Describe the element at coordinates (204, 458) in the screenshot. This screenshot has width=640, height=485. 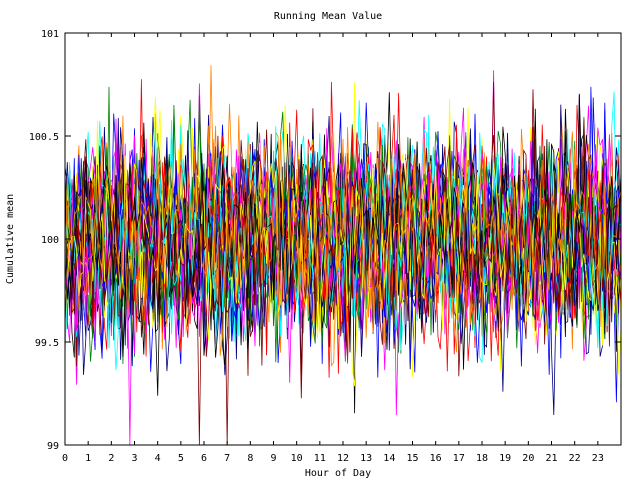
I see `x-tick-label: 6` at that location.